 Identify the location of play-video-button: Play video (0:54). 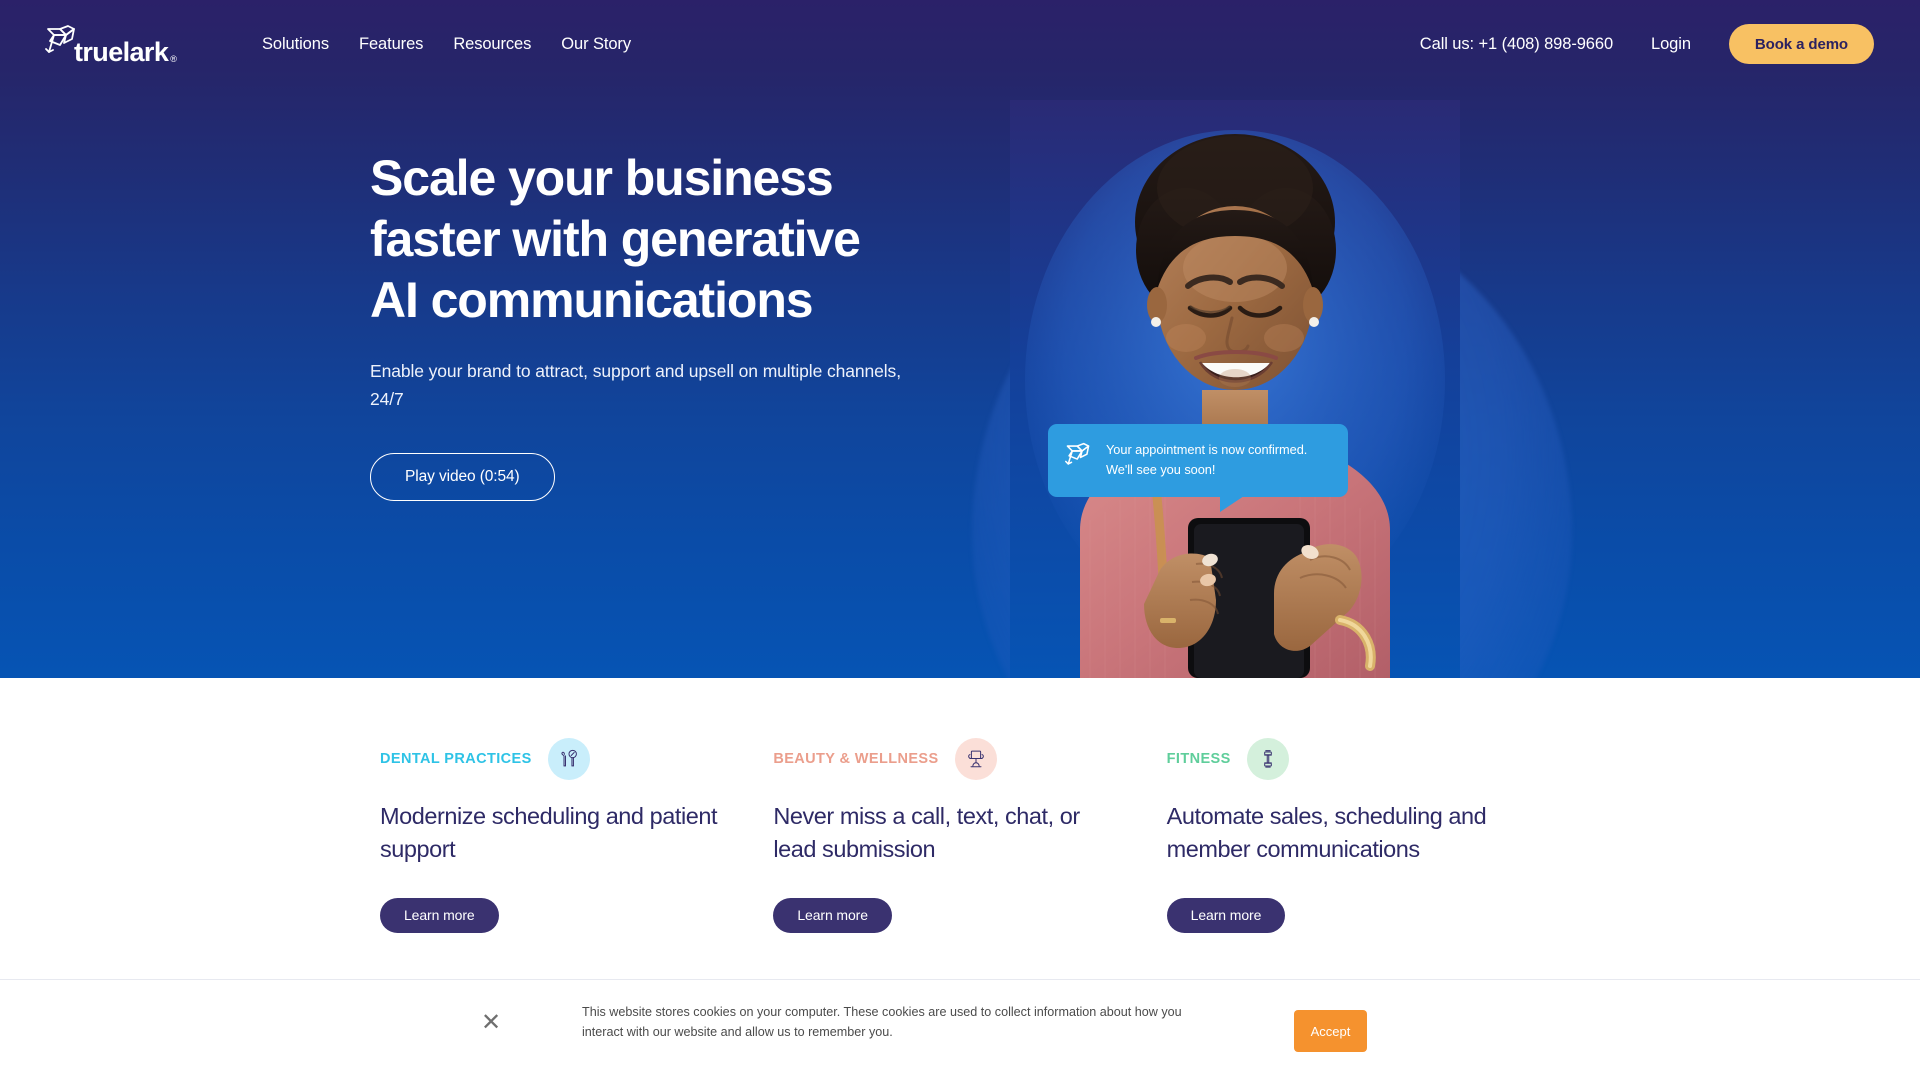
(462, 477).